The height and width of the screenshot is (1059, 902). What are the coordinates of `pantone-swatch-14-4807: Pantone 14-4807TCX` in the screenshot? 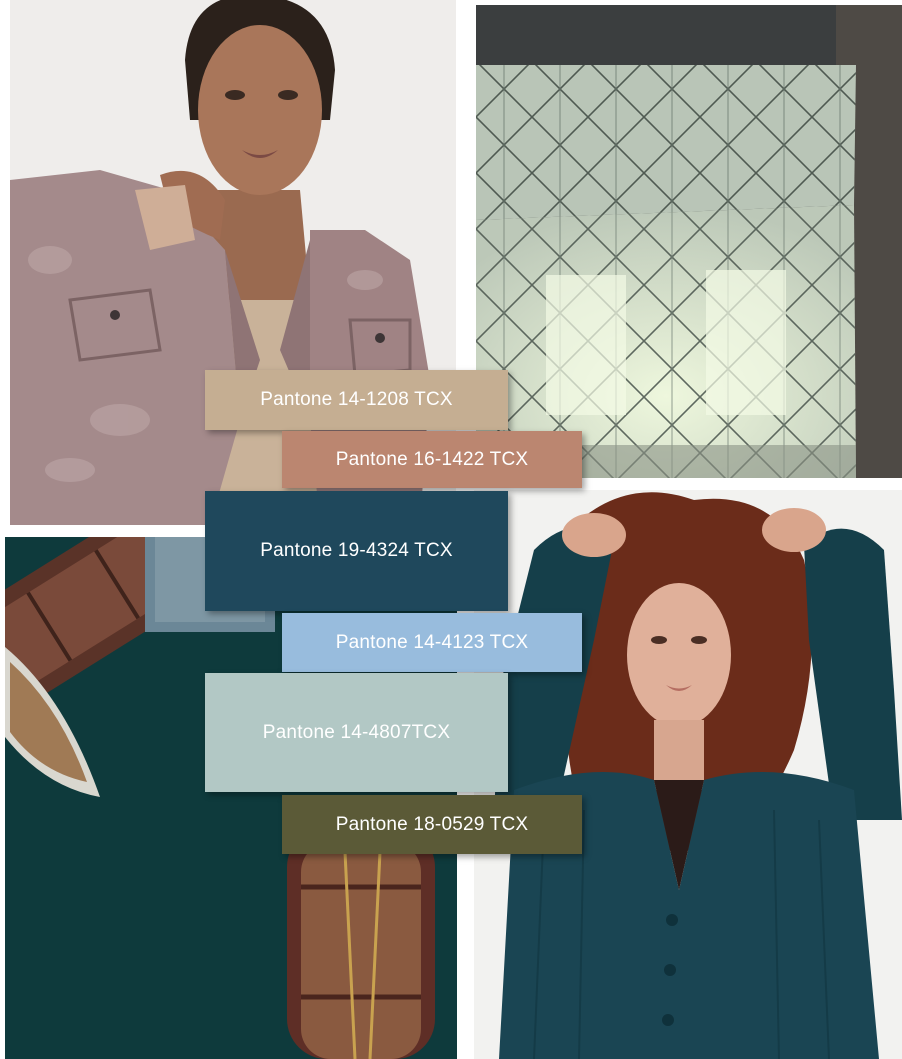 It's located at (356, 732).